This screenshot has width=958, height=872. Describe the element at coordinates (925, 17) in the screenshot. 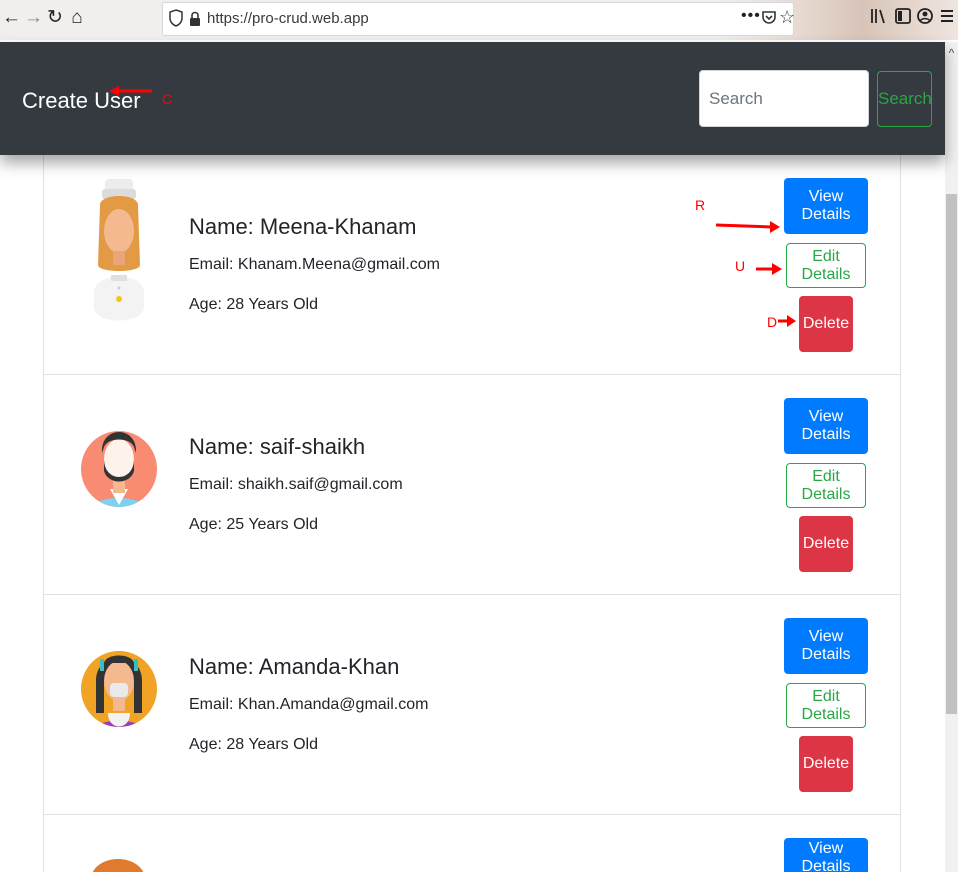

I see `account-icon` at that location.